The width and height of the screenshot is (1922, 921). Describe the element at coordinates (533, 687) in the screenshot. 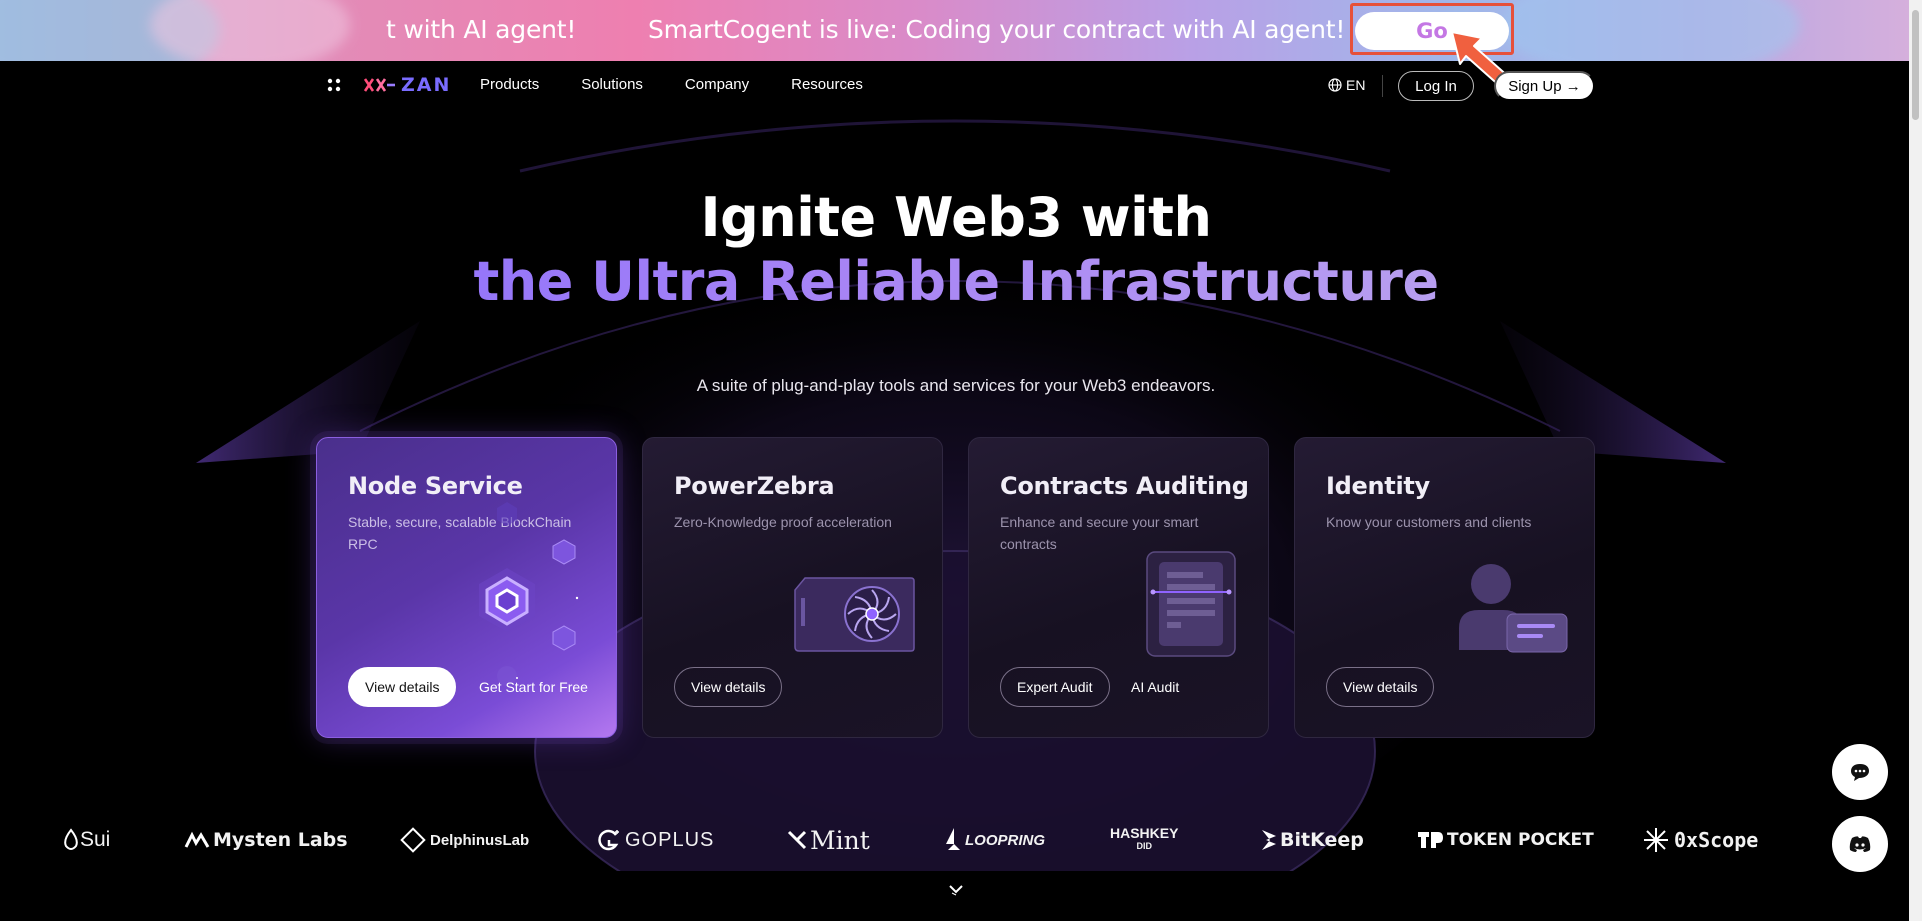

I see `get-start-free-link: Get Start for Free` at that location.